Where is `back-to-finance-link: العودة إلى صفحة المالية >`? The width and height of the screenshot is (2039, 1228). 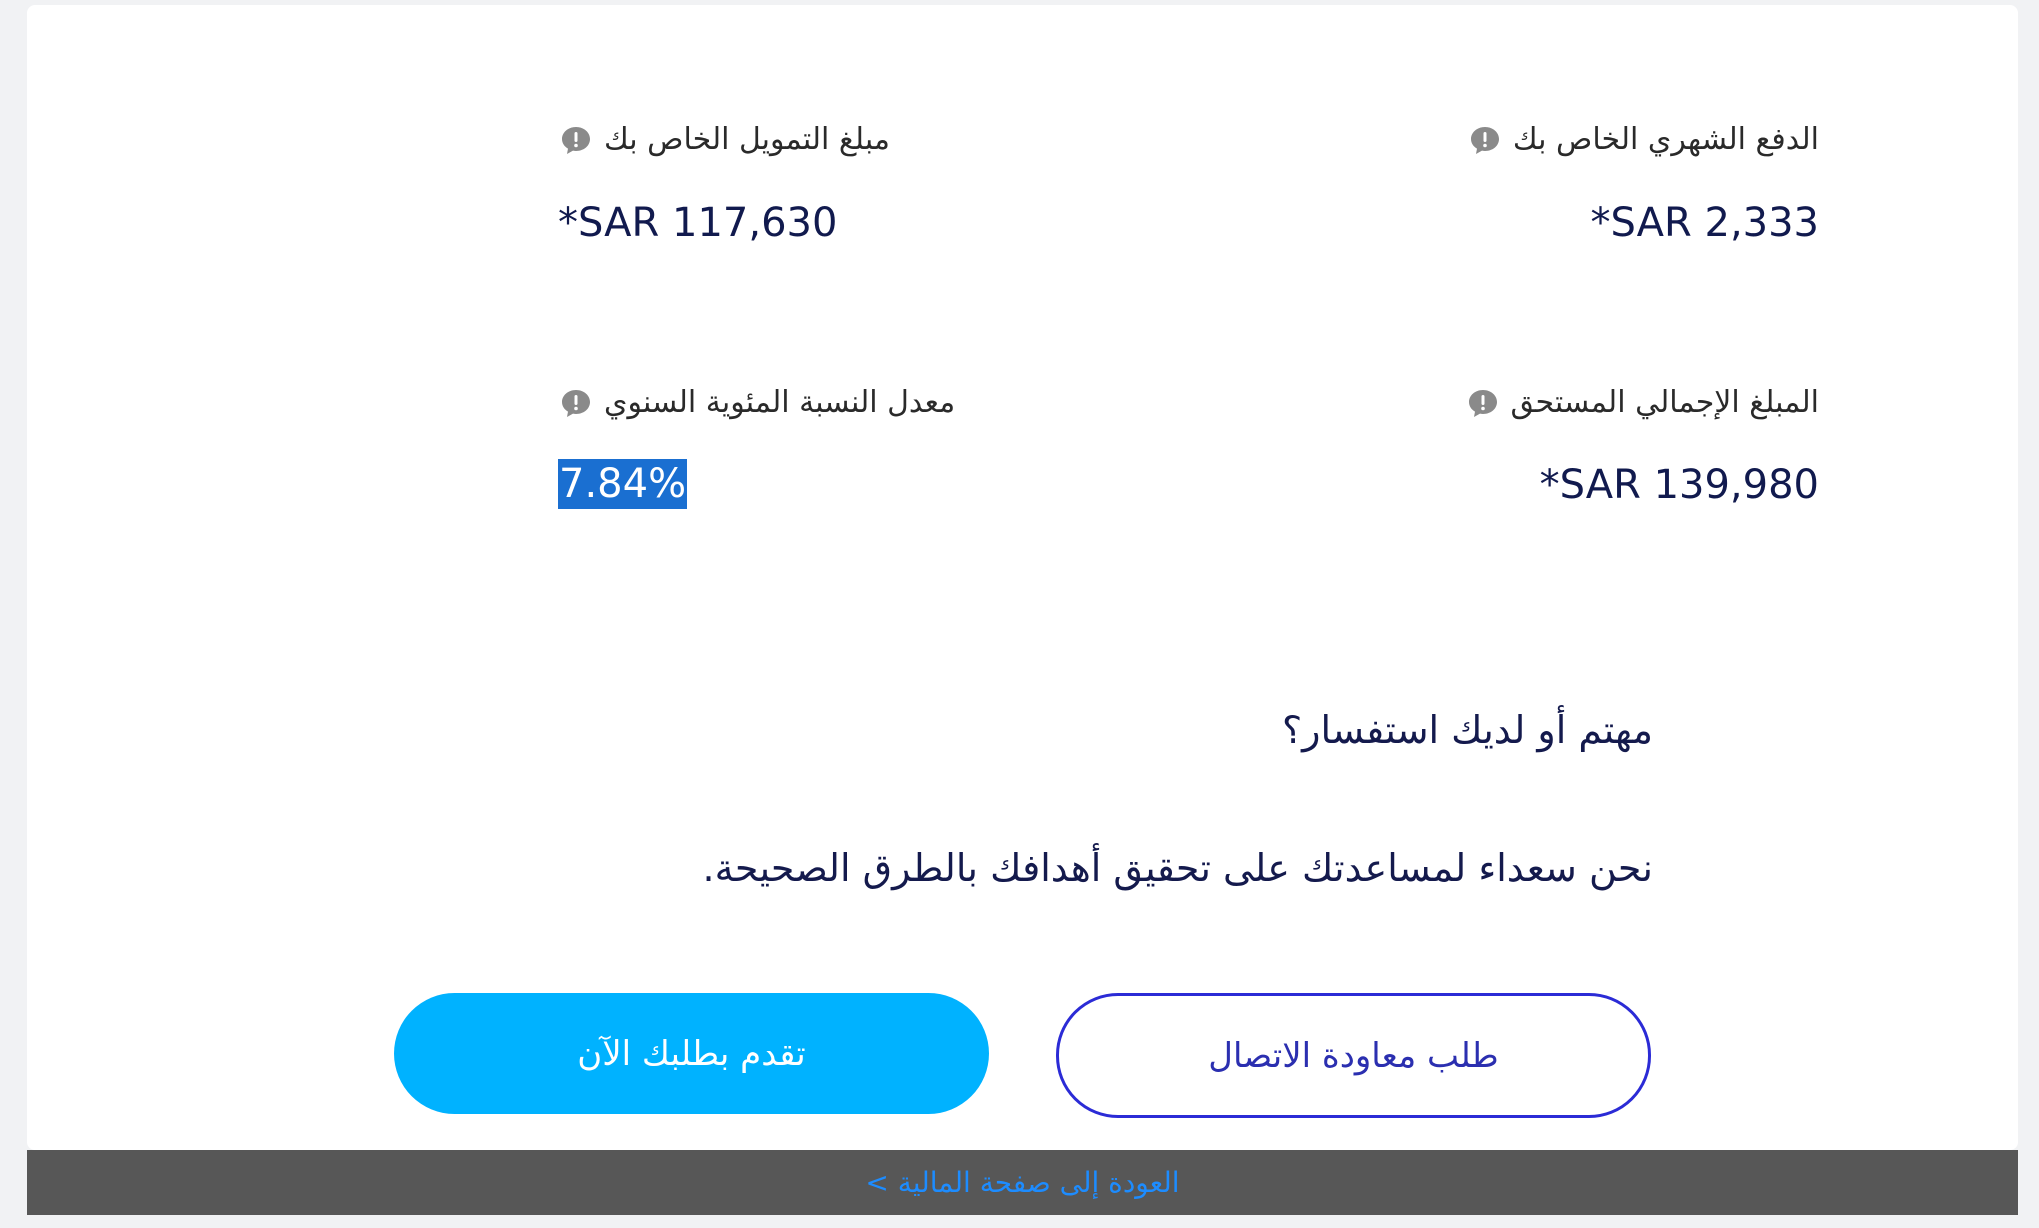 back-to-finance-link: العودة إلى صفحة المالية > is located at coordinates (1022, 1182).